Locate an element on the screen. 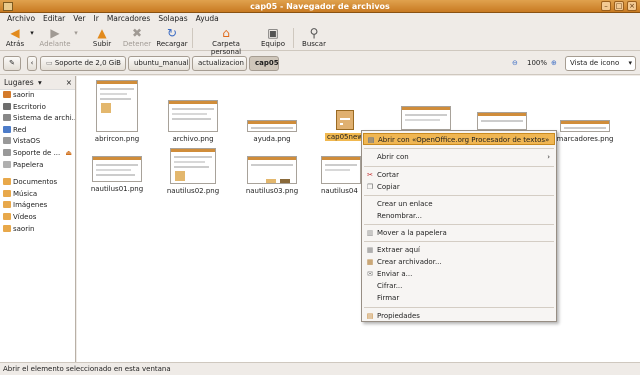 The image size is (640, 375). menu-item-cut: ✂ Cortar is located at coordinates (459, 175).